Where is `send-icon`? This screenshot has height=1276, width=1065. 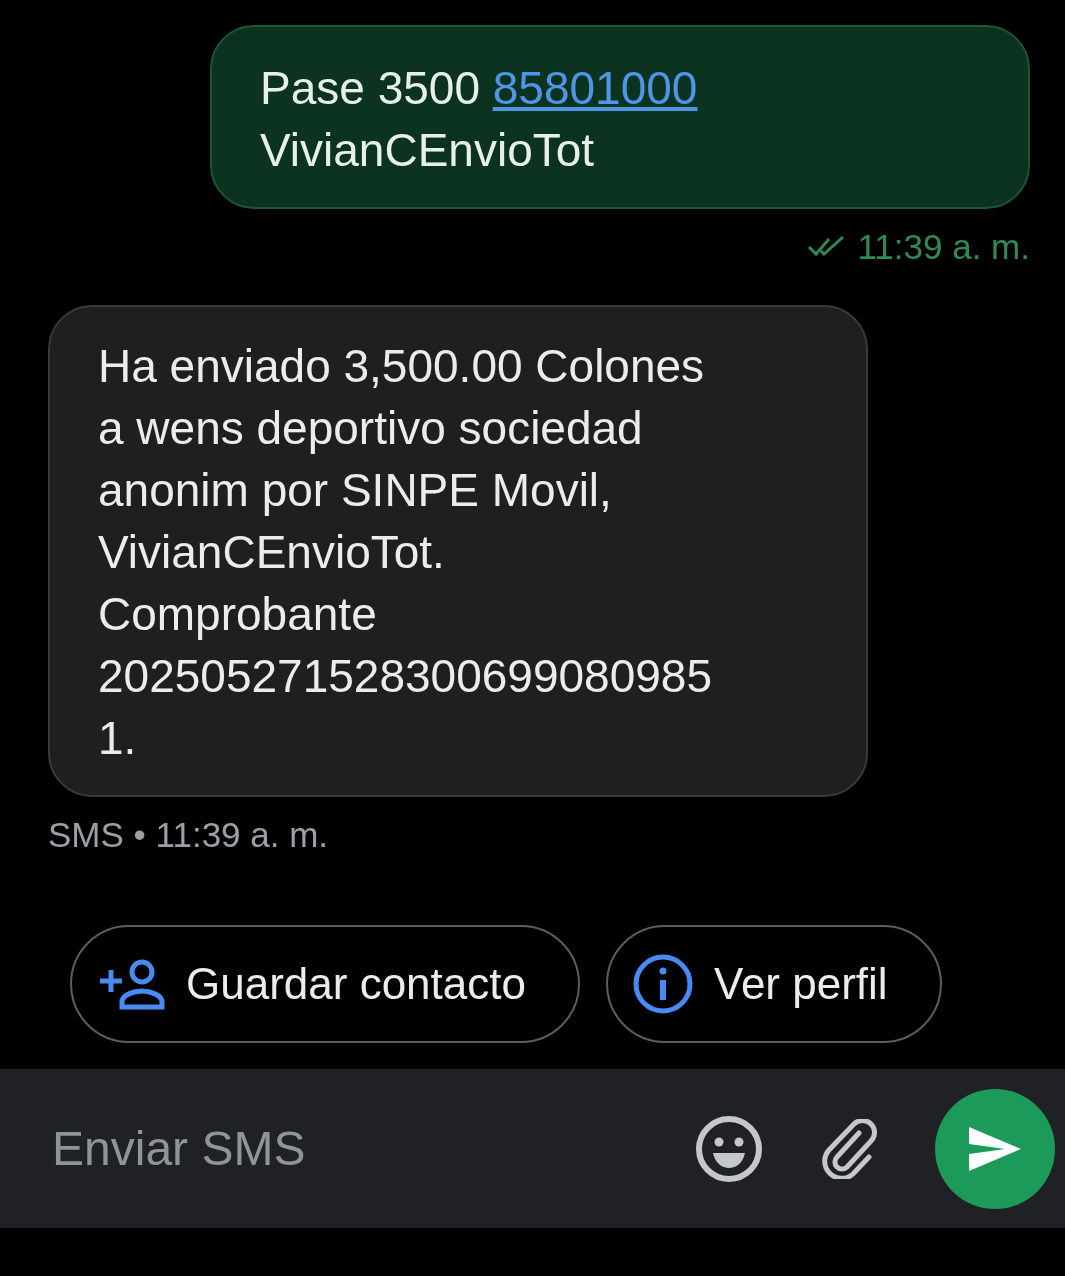
send-icon is located at coordinates (995, 1148).